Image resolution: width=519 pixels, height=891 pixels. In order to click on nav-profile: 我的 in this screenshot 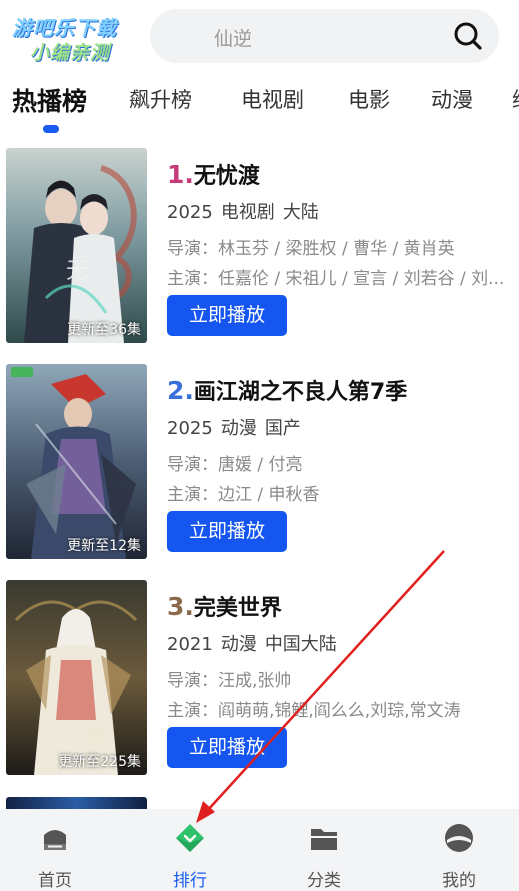, I will do `click(459, 850)`.